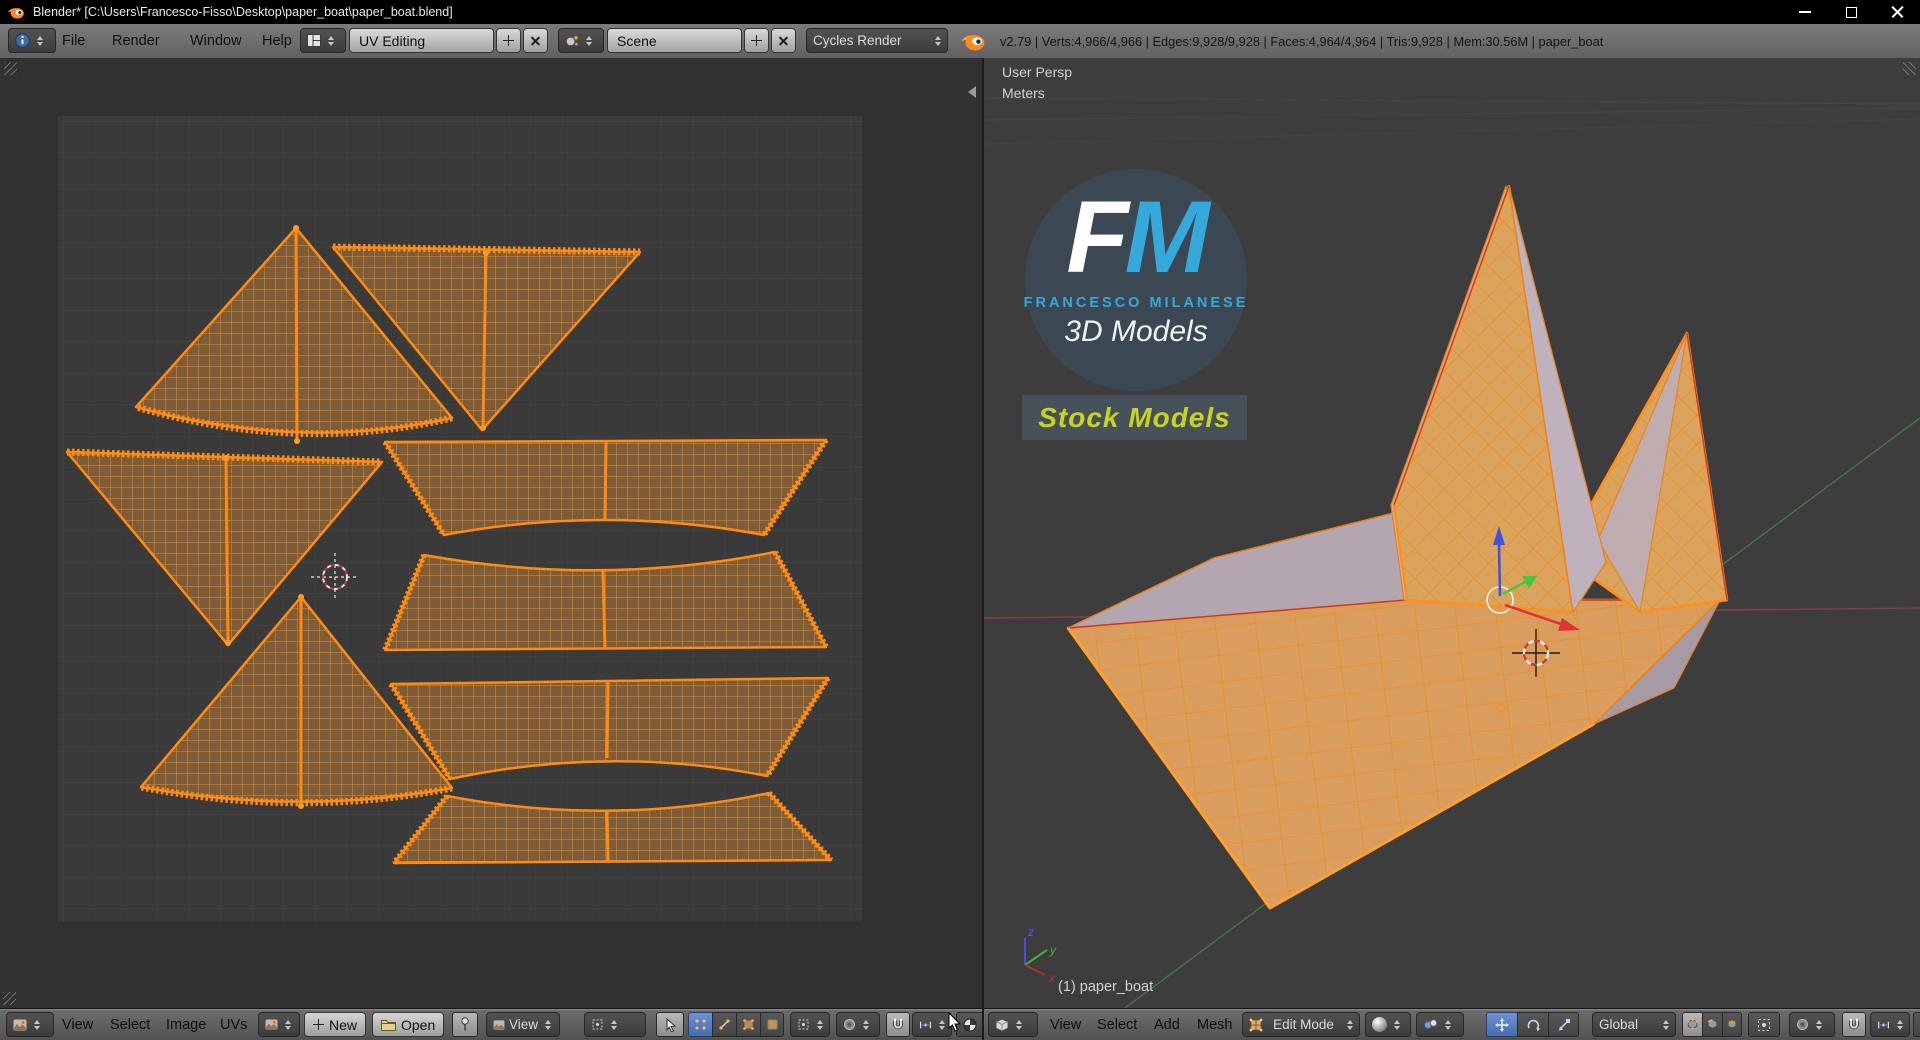 Image resolution: width=1920 pixels, height=1040 pixels. Describe the element at coordinates (186, 1024) in the screenshot. I see `uv-menu-image: Image` at that location.